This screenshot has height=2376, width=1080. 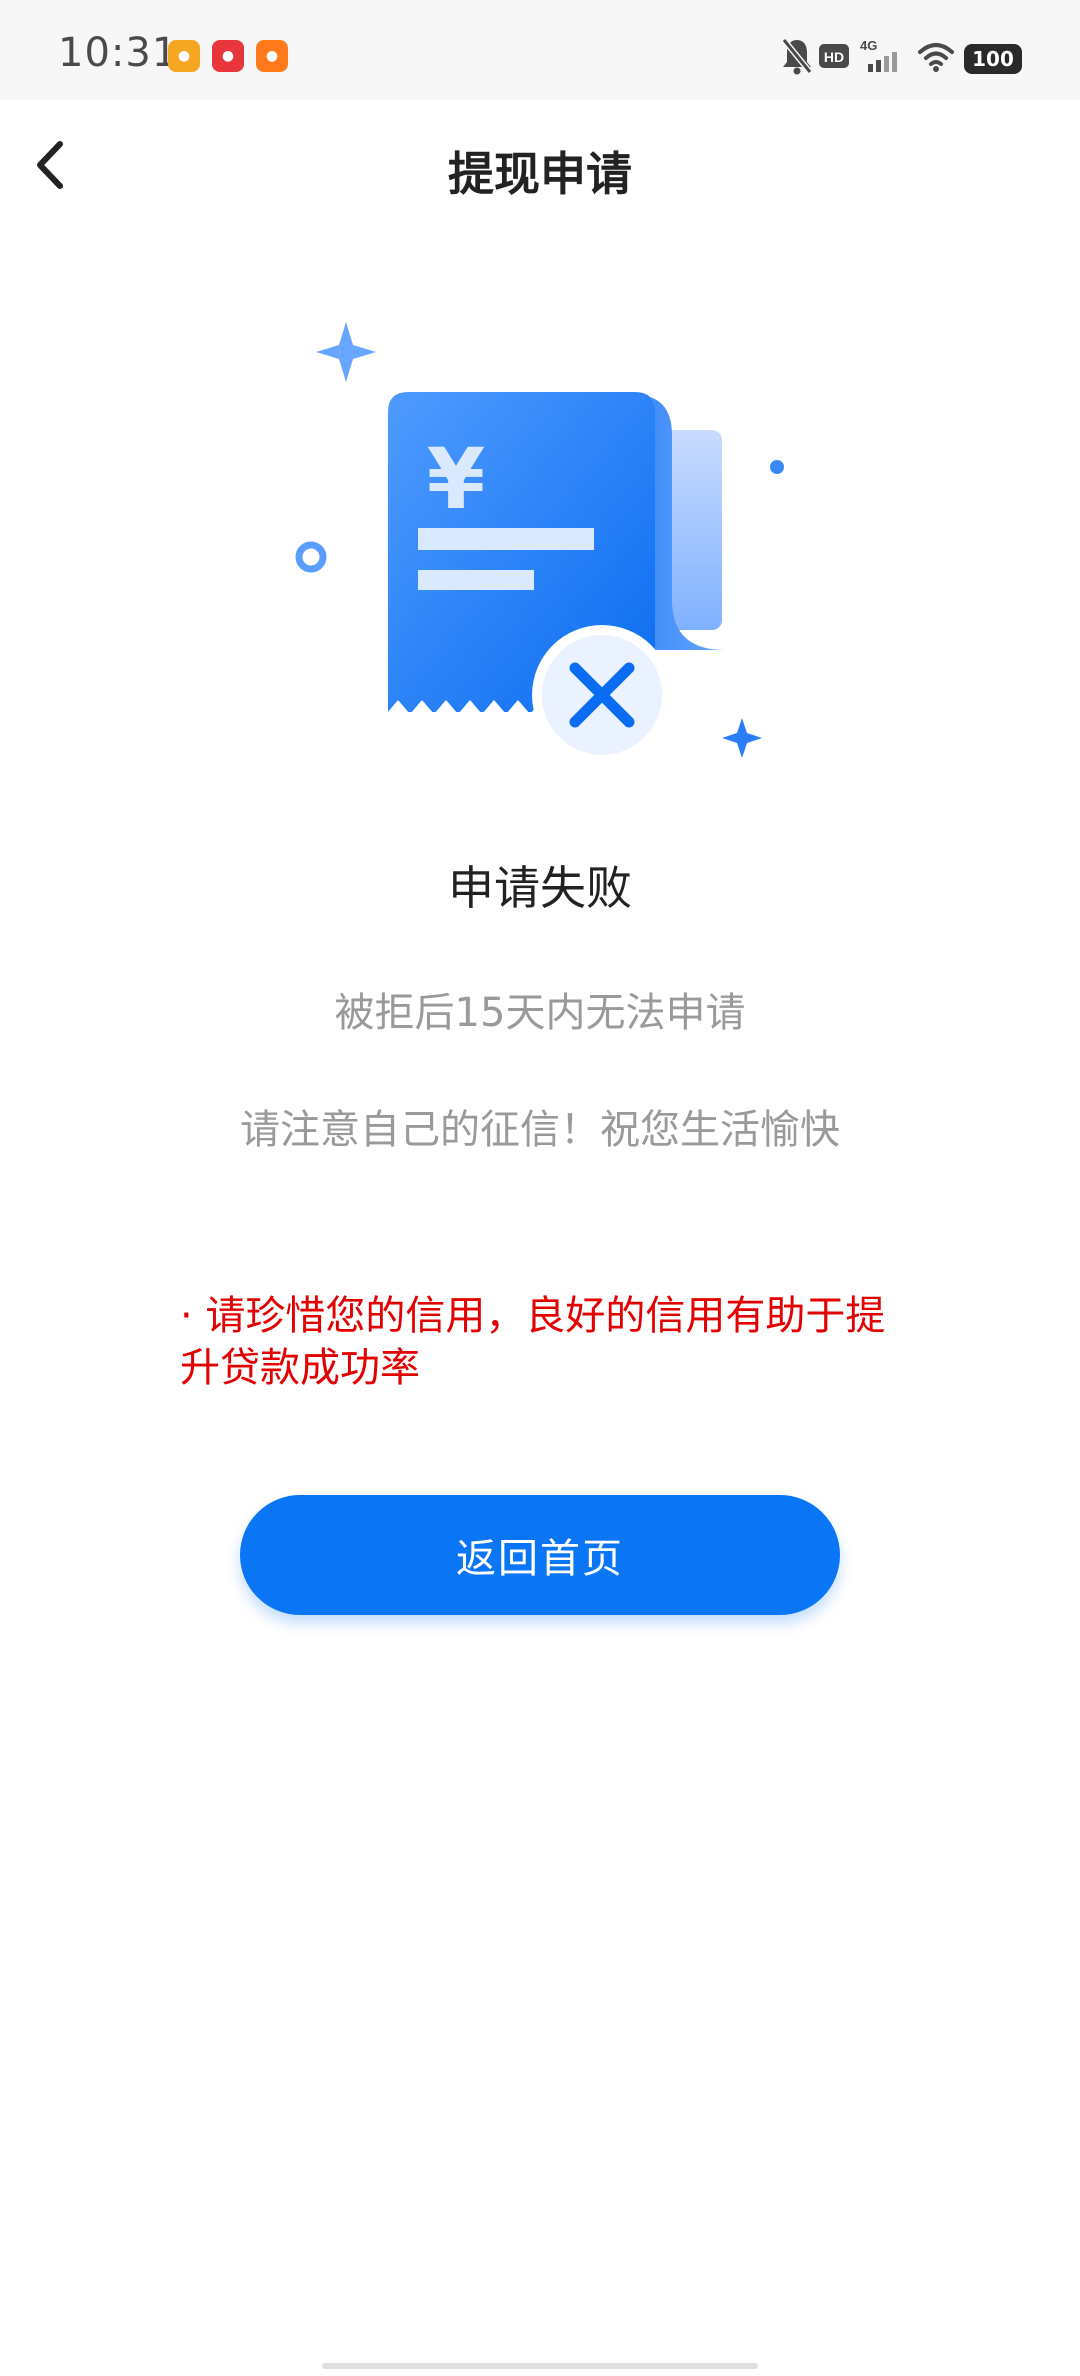 I want to click on signal-4g-icon: 4G, so click(x=878, y=55).